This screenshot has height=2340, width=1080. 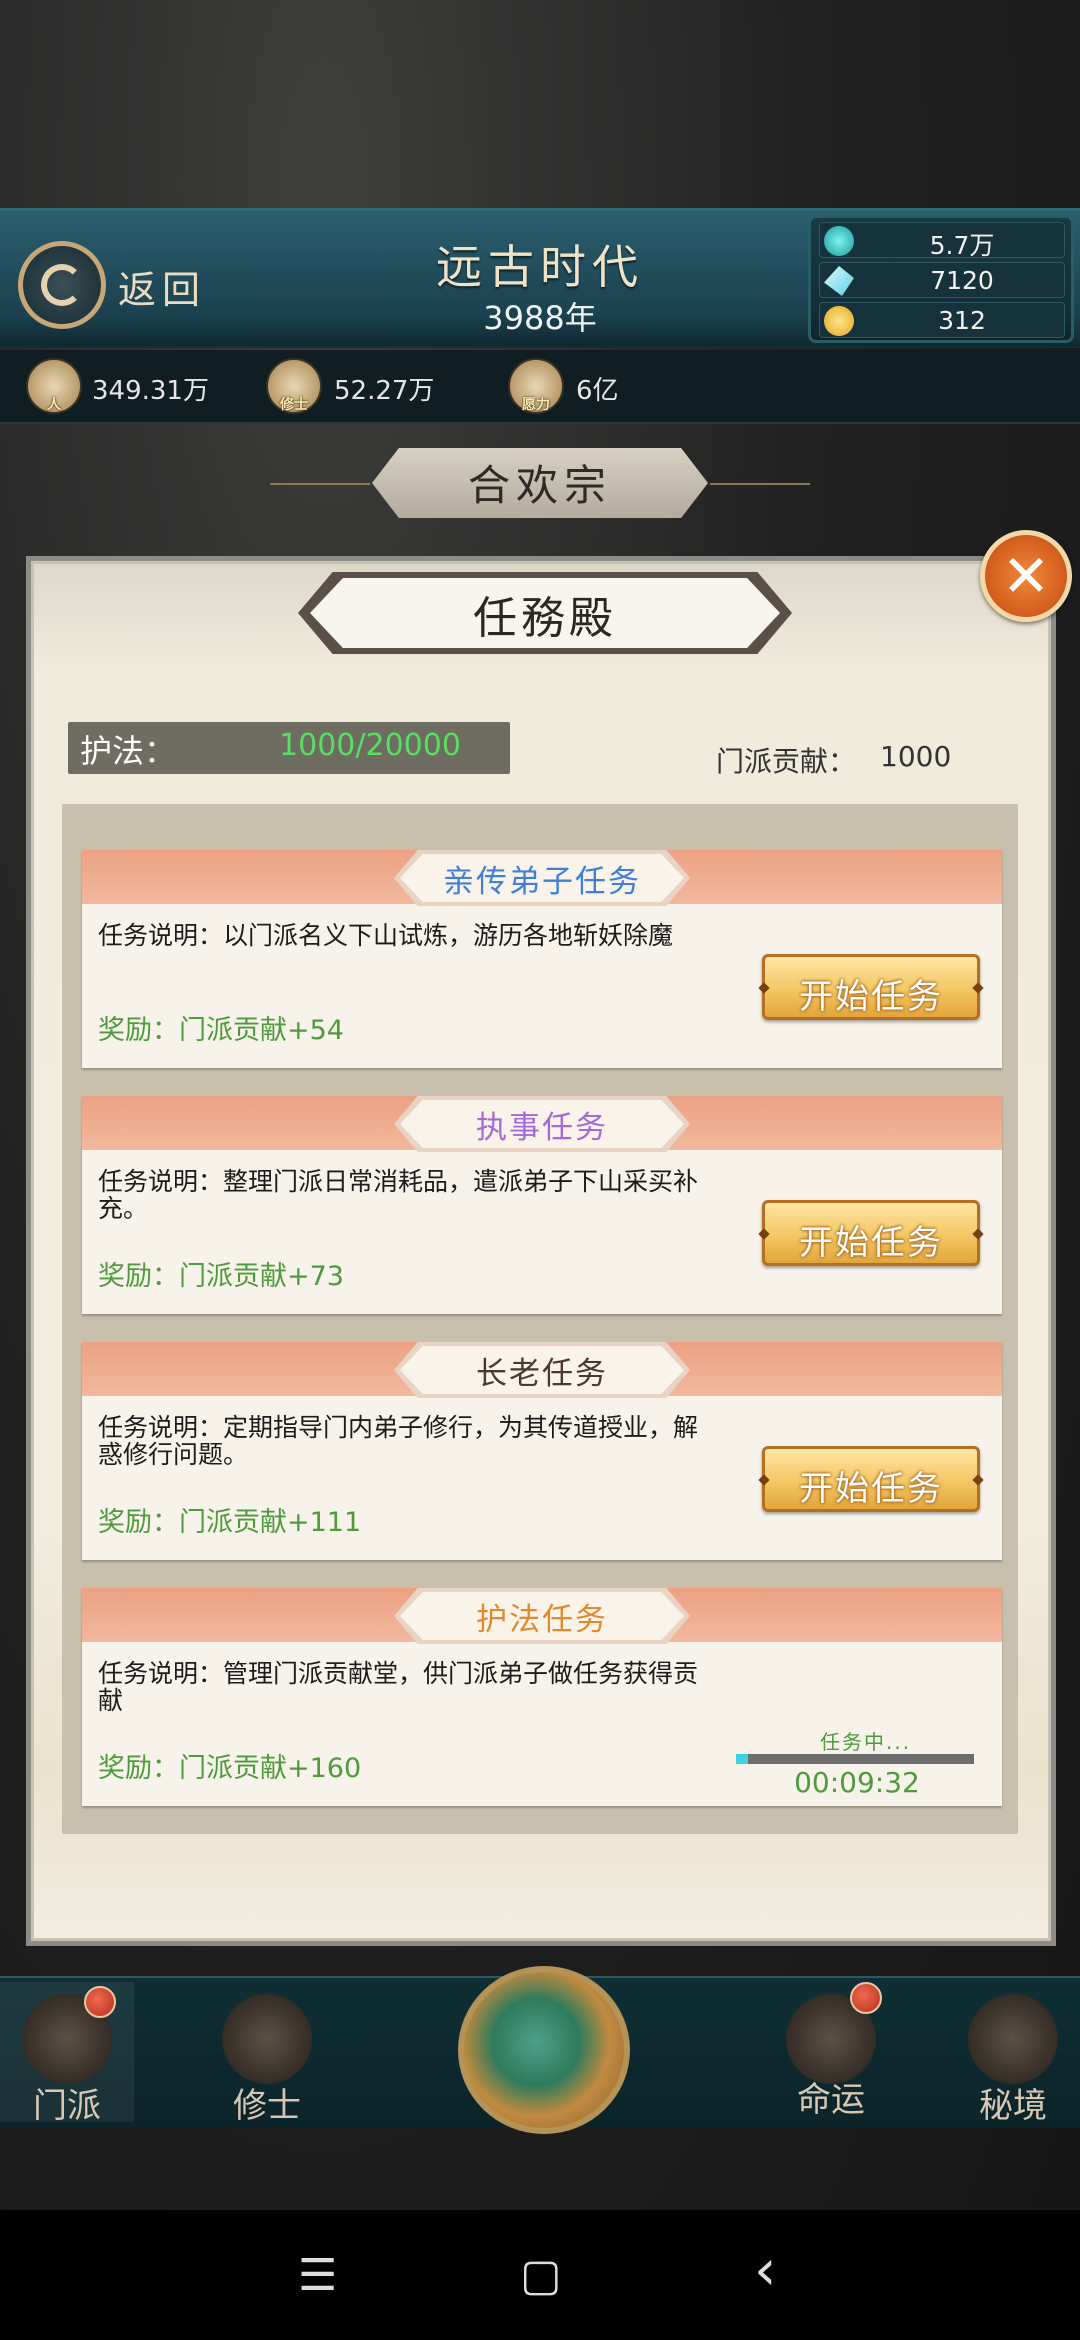 What do you see at coordinates (67, 2106) in the screenshot?
I see `nav-label: 门派` at bounding box center [67, 2106].